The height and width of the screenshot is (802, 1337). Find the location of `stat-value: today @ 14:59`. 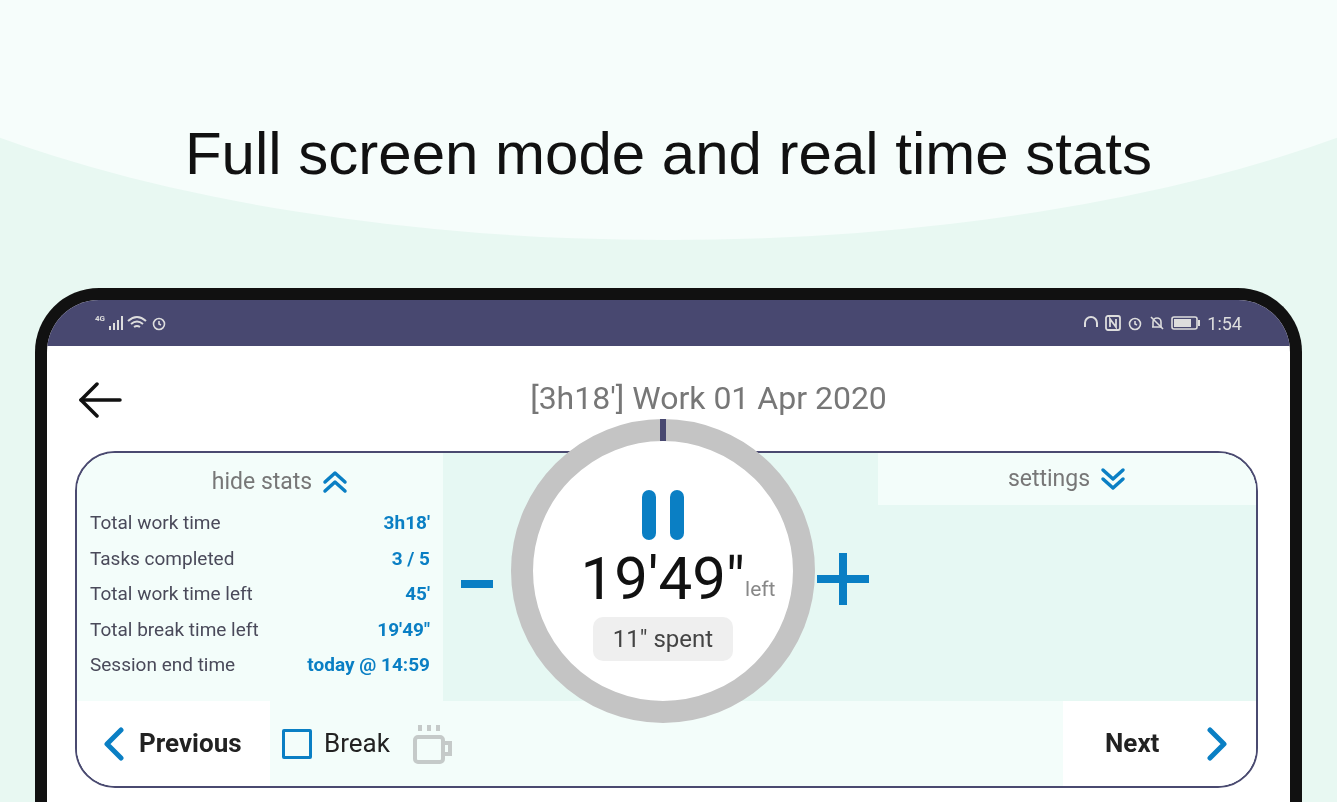

stat-value: today @ 14:59 is located at coordinates (368, 665).